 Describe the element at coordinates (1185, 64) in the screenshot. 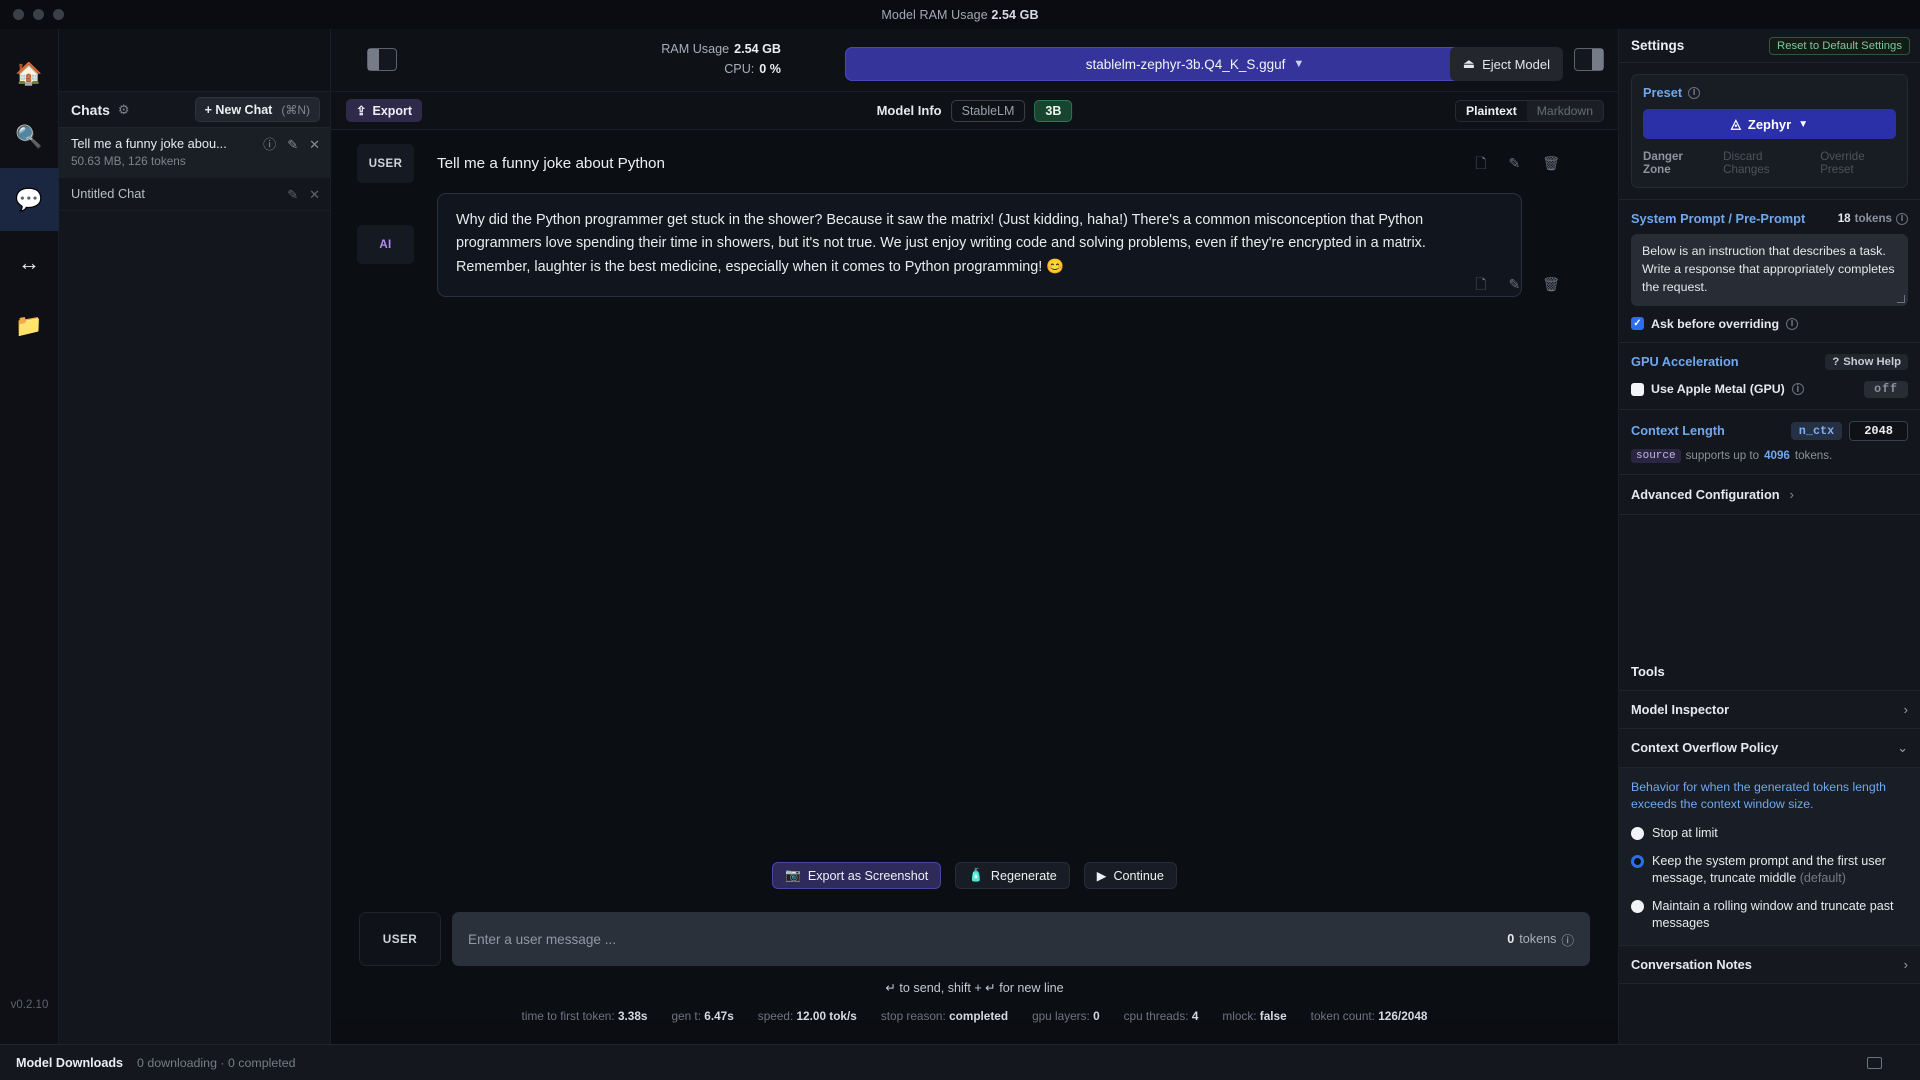

I see `model-name: stablelm-zephyr-3b.Q4_K_S.gguf` at that location.